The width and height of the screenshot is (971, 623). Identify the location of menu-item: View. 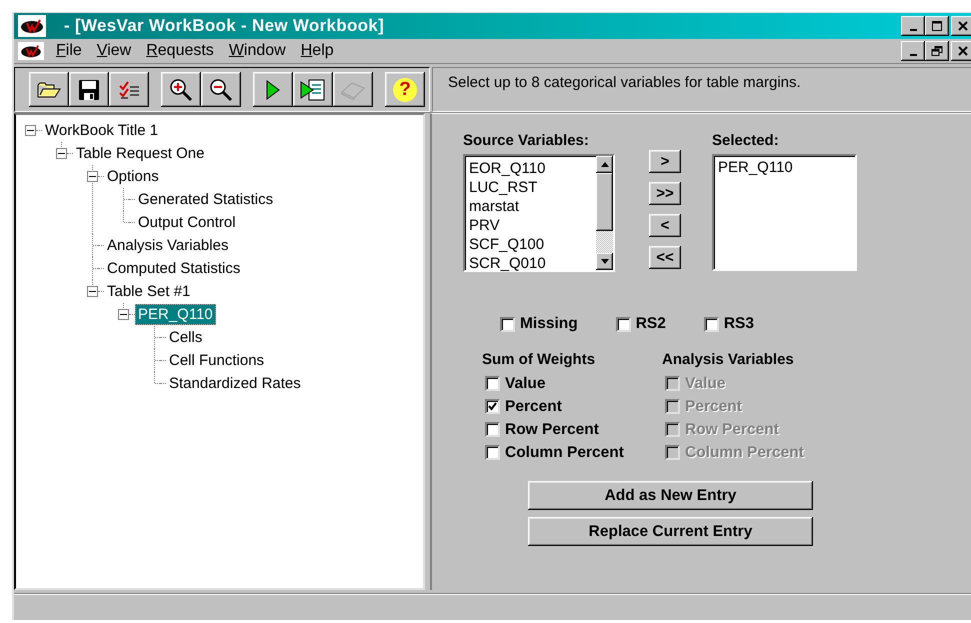
(114, 51).